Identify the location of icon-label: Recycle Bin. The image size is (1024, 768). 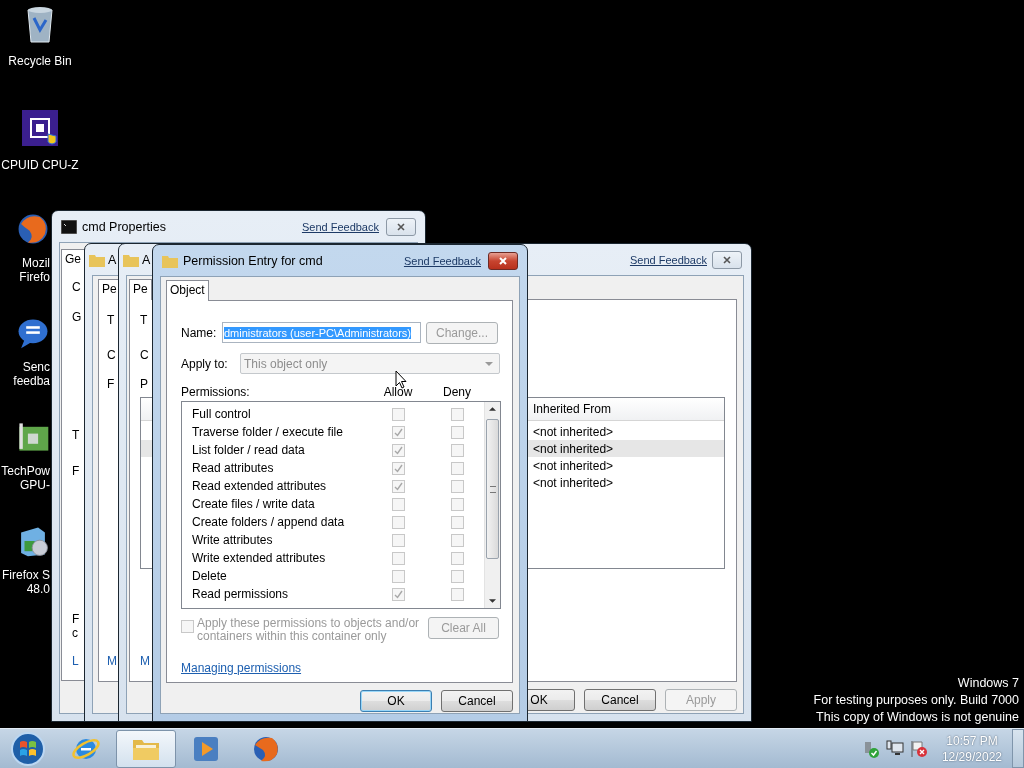
(40, 61).